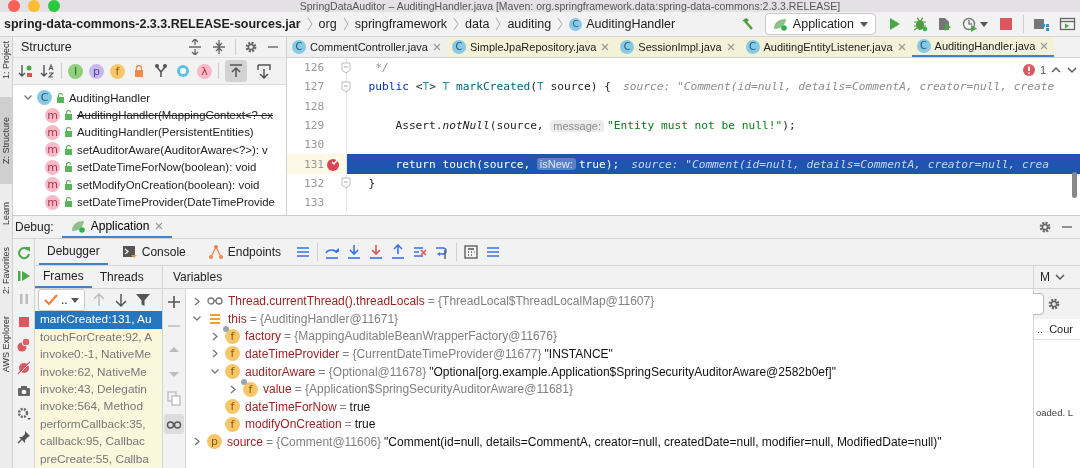 The height and width of the screenshot is (468, 1080). Describe the element at coordinates (1074, 185) in the screenshot. I see `scrollbar-thumb` at that location.